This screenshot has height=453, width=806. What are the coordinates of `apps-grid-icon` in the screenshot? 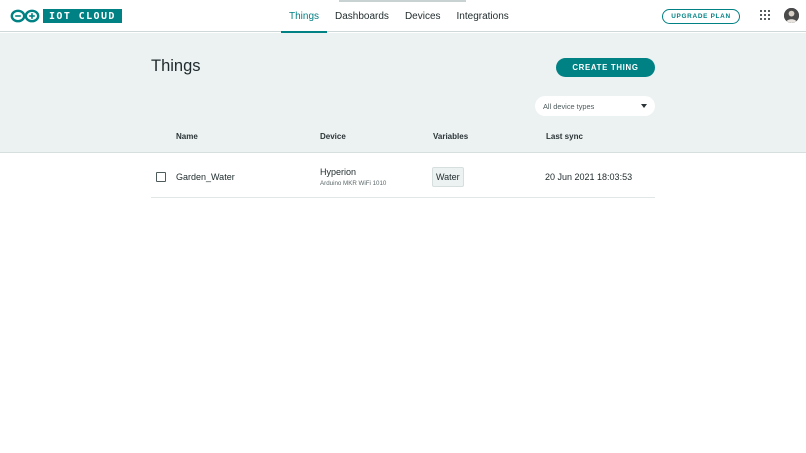 It's located at (765, 15).